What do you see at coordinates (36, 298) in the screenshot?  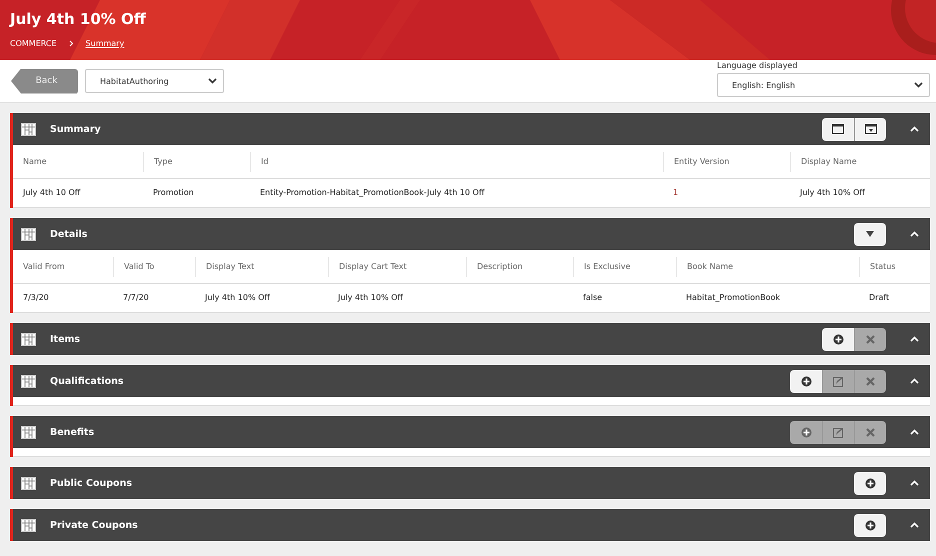 I see `table-cell-text: 7/3/20` at bounding box center [36, 298].